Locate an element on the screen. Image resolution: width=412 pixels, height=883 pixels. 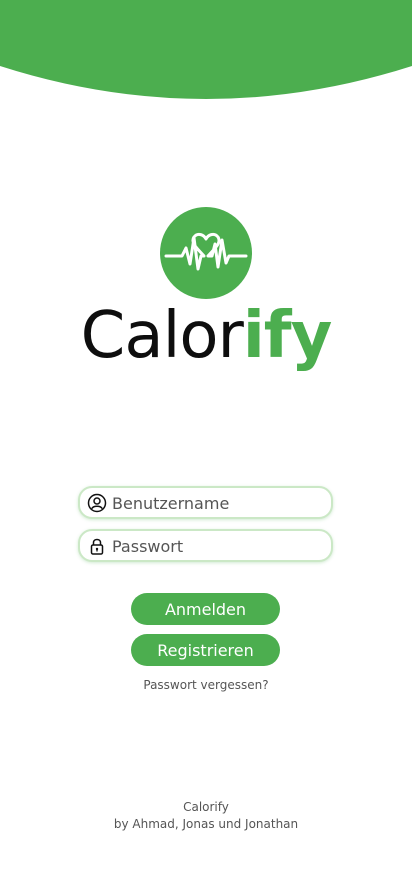
username-input is located at coordinates (218, 503).